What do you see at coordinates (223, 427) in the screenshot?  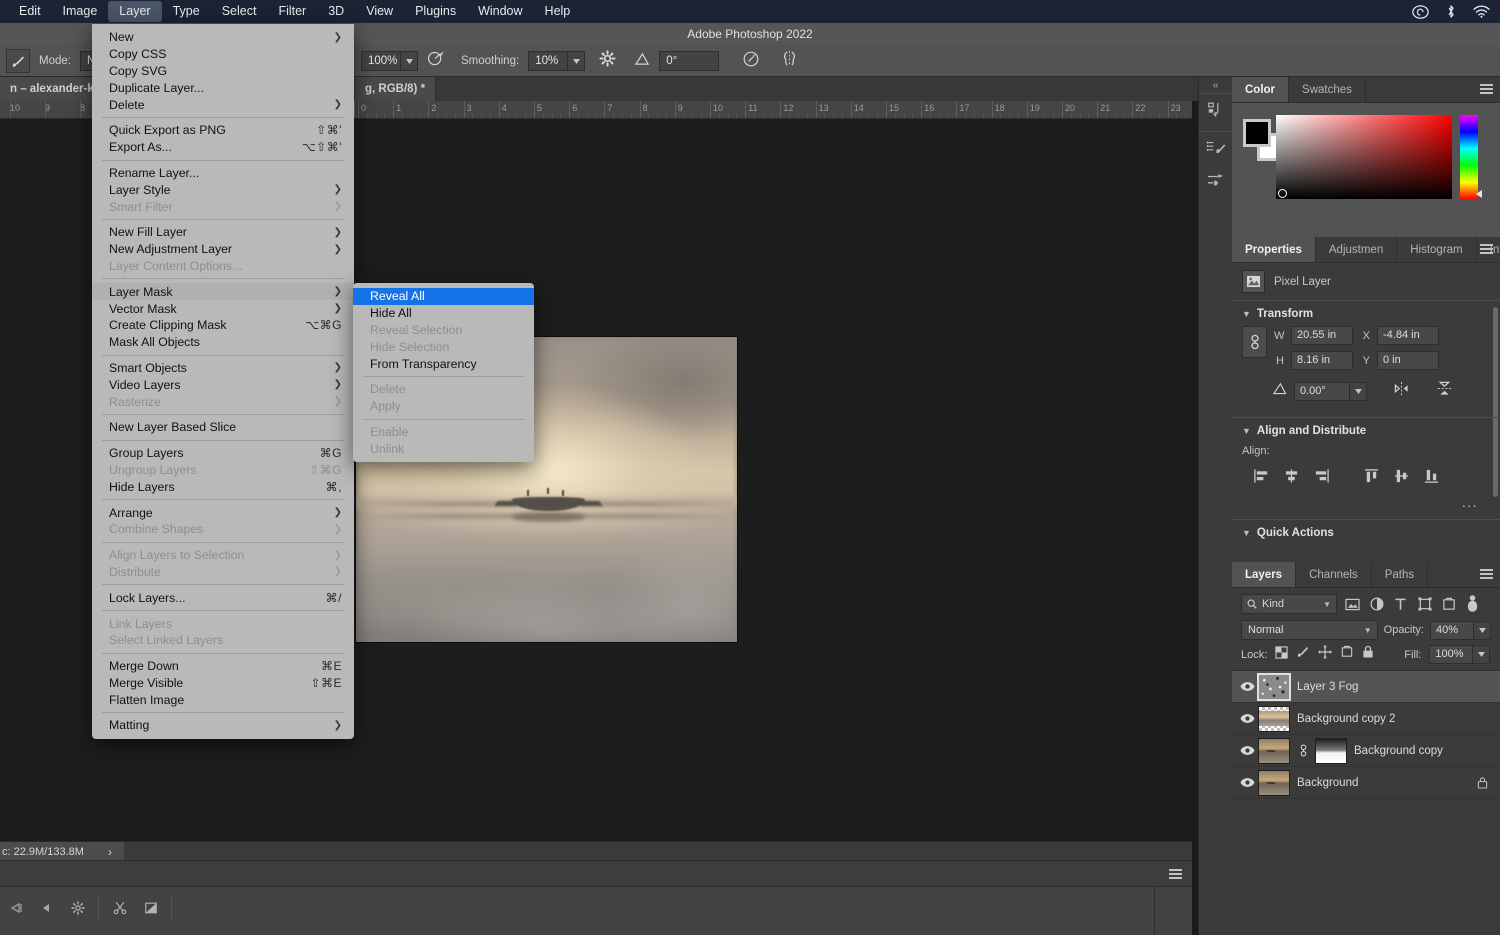 I see `layer-menu-item: New Layer Based Slice` at bounding box center [223, 427].